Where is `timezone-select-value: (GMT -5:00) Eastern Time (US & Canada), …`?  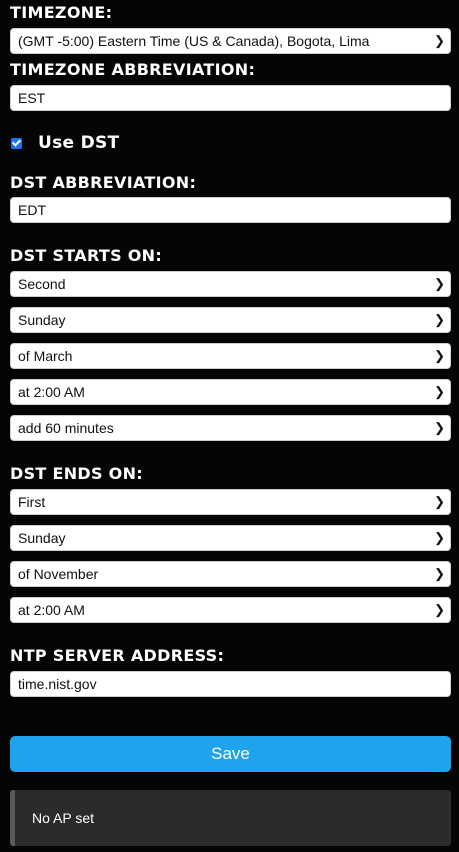
timezone-select-value: (GMT -5:00) Eastern Time (US & Canada), … is located at coordinates (194, 41).